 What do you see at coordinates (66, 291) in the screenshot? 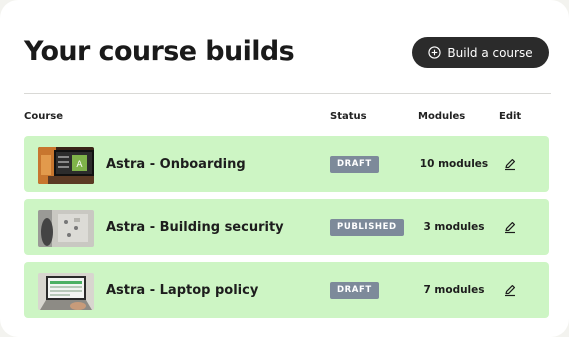
I see `course-thumbnail-laptop-policy` at bounding box center [66, 291].